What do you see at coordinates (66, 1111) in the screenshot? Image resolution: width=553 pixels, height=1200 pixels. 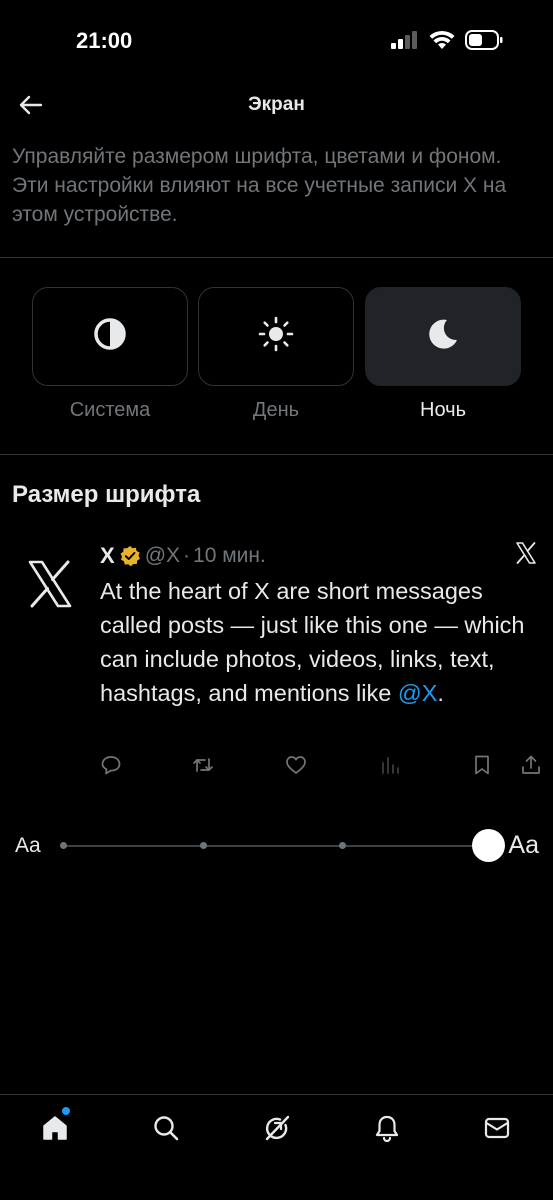 I see `home-notification-dot` at bounding box center [66, 1111].